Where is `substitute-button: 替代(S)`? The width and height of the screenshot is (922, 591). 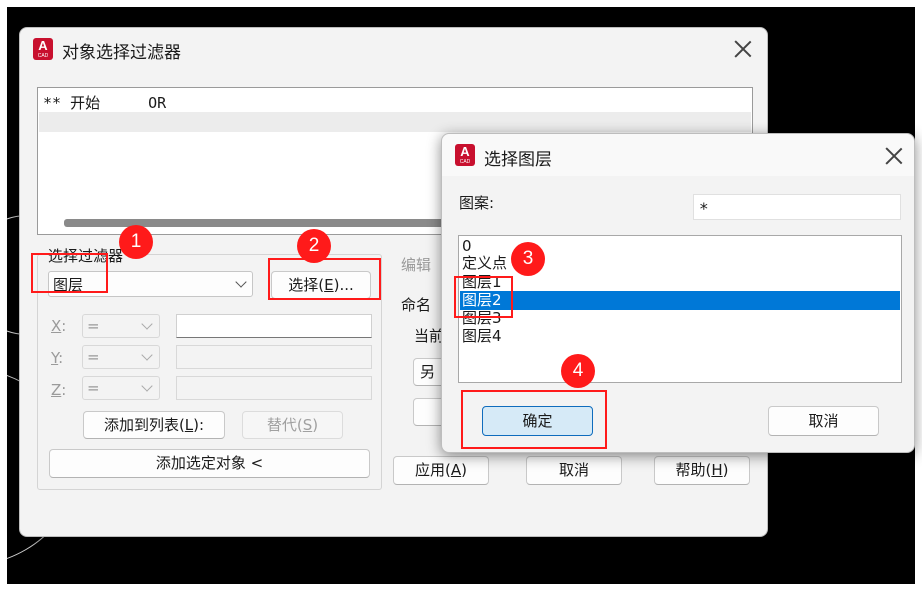 substitute-button: 替代(S) is located at coordinates (292, 425).